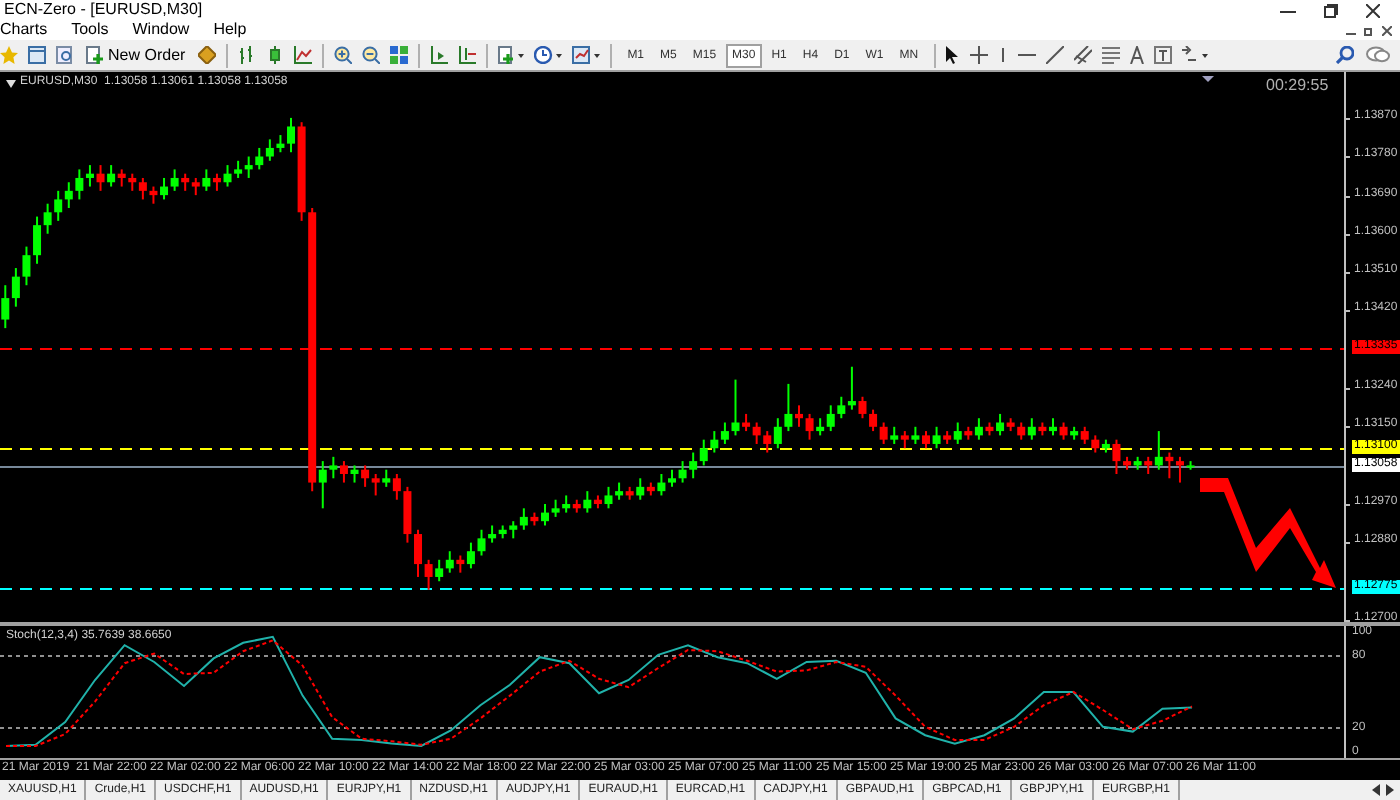 The image size is (1400, 800). I want to click on text-icon, so click(1137, 55).